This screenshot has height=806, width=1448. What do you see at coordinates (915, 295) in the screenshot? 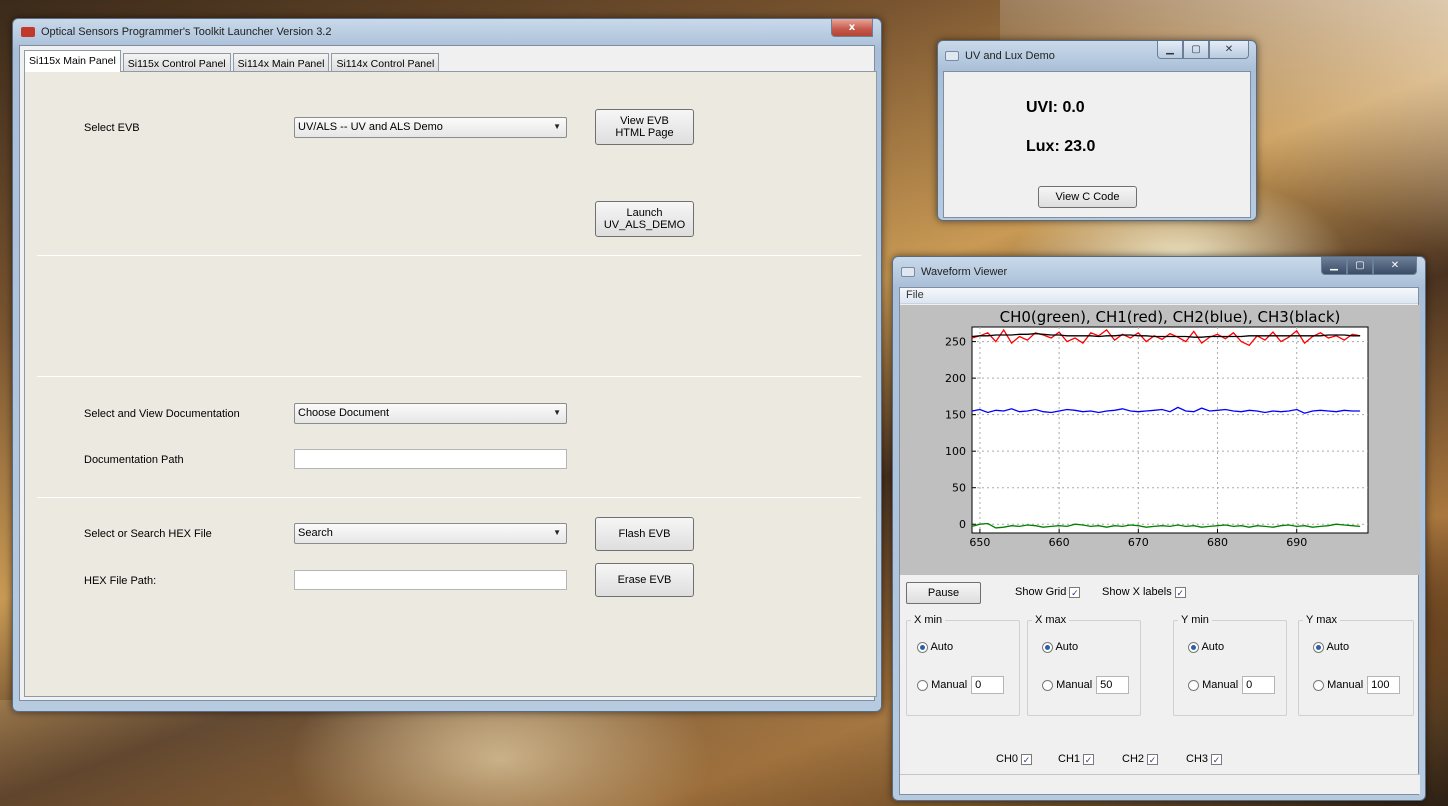
I see `menu-file: File` at bounding box center [915, 295].